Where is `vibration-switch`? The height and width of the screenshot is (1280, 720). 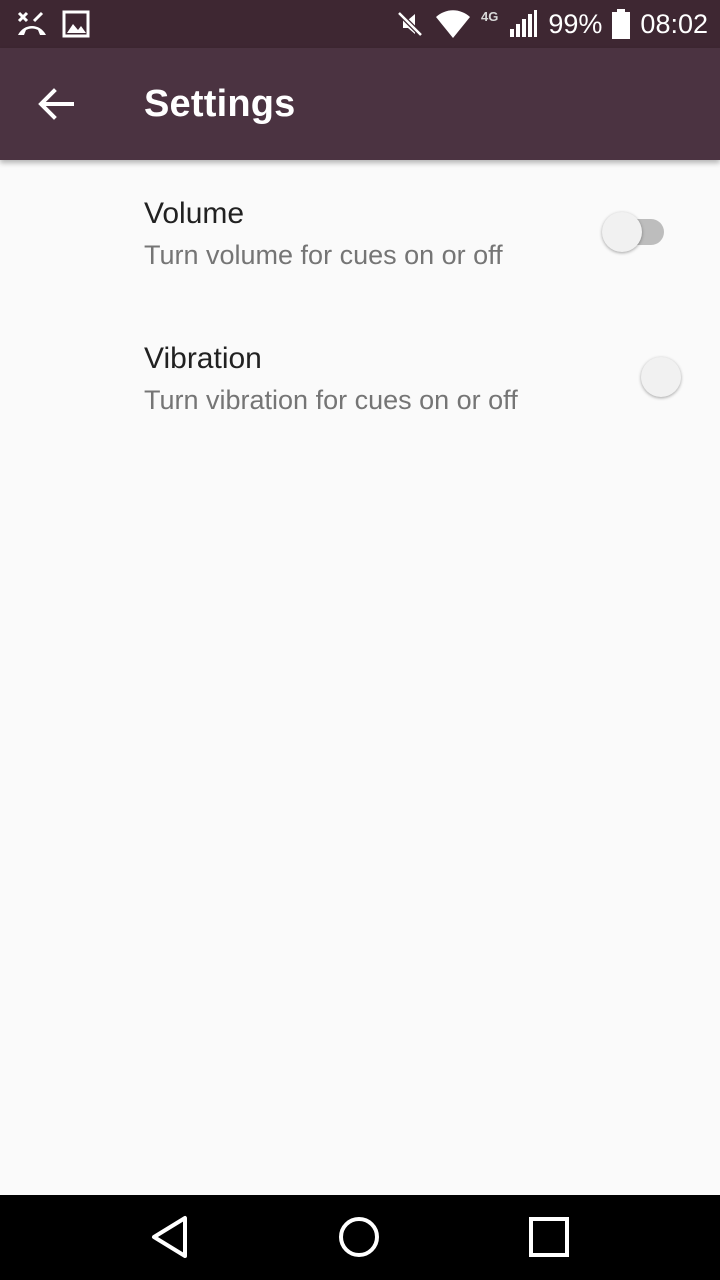 vibration-switch is located at coordinates (677, 377).